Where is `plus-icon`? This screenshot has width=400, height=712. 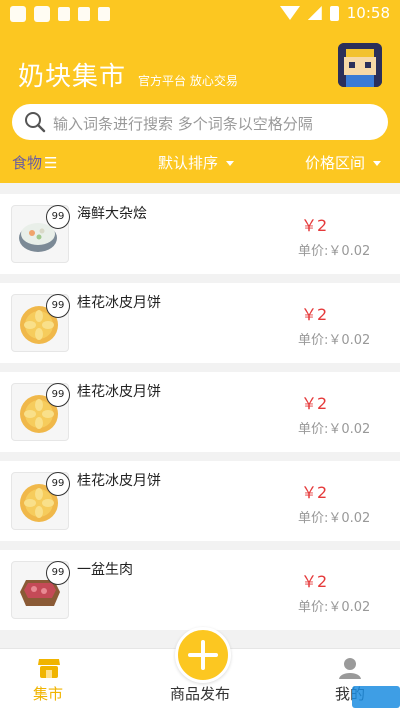
plus-icon is located at coordinates (203, 655).